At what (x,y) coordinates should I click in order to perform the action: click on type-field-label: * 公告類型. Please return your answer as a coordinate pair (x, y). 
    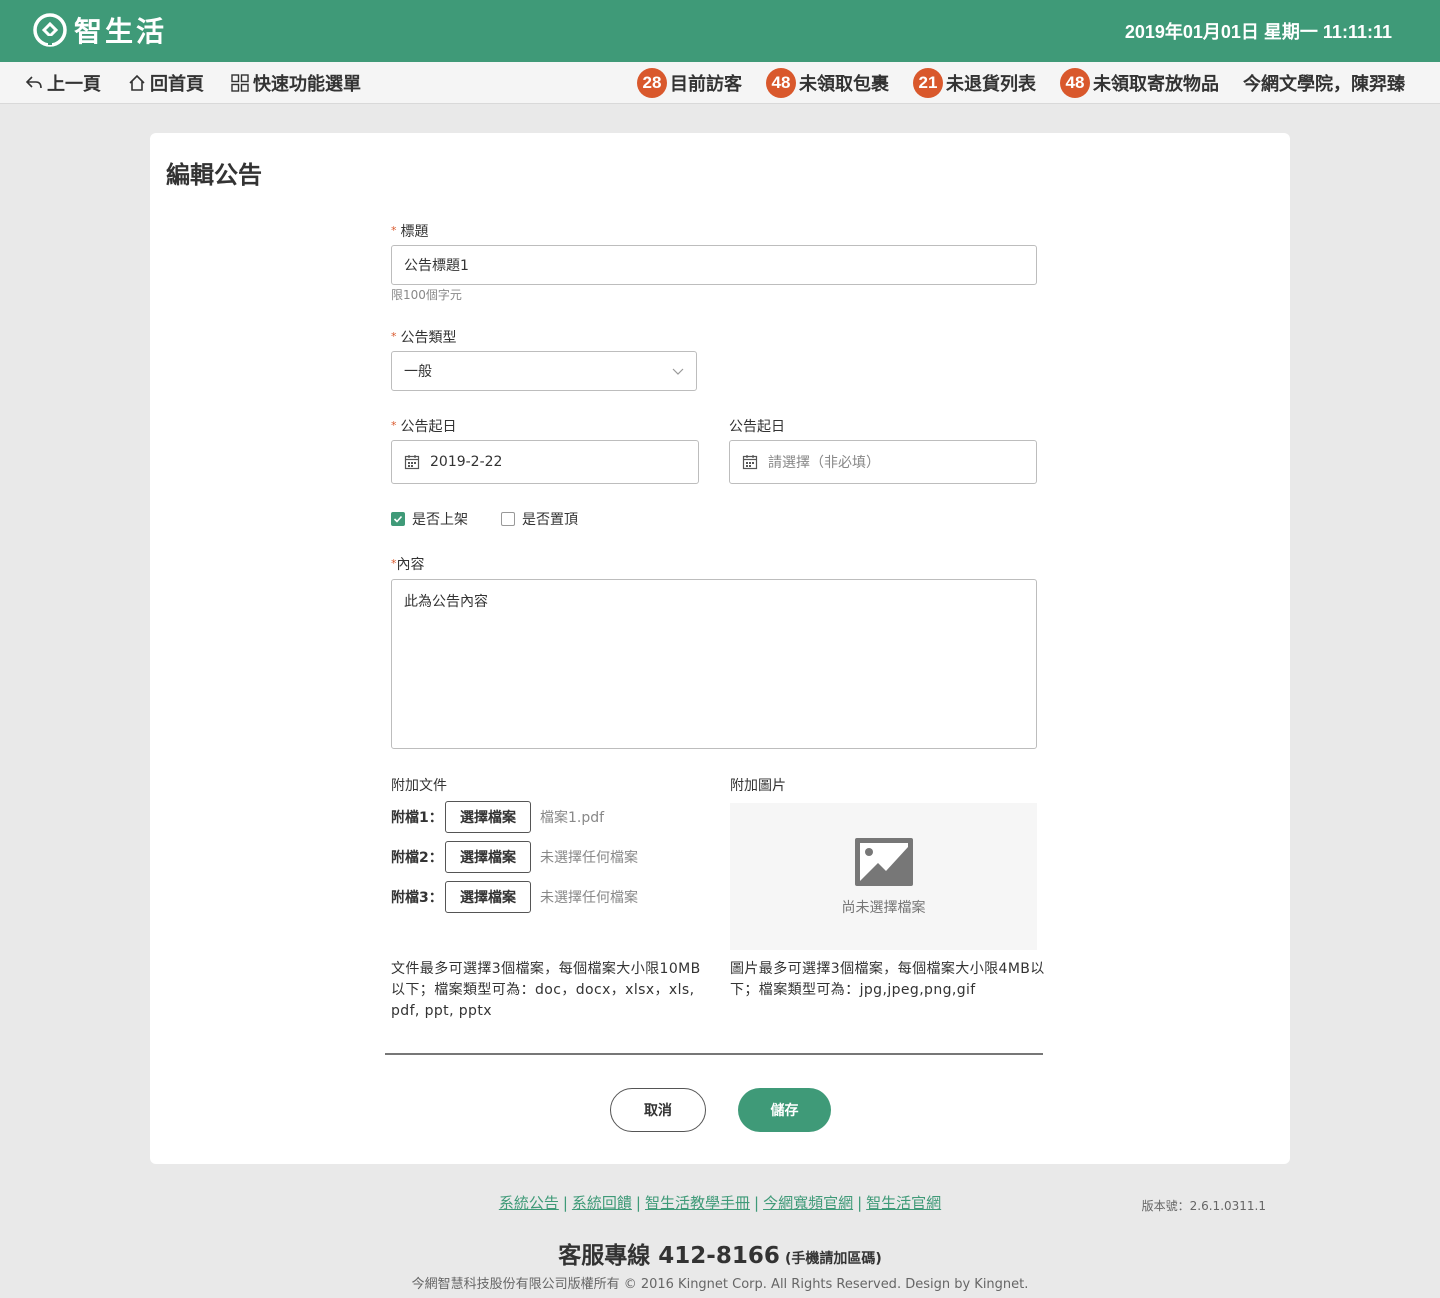
    Looking at the image, I should click on (424, 337).